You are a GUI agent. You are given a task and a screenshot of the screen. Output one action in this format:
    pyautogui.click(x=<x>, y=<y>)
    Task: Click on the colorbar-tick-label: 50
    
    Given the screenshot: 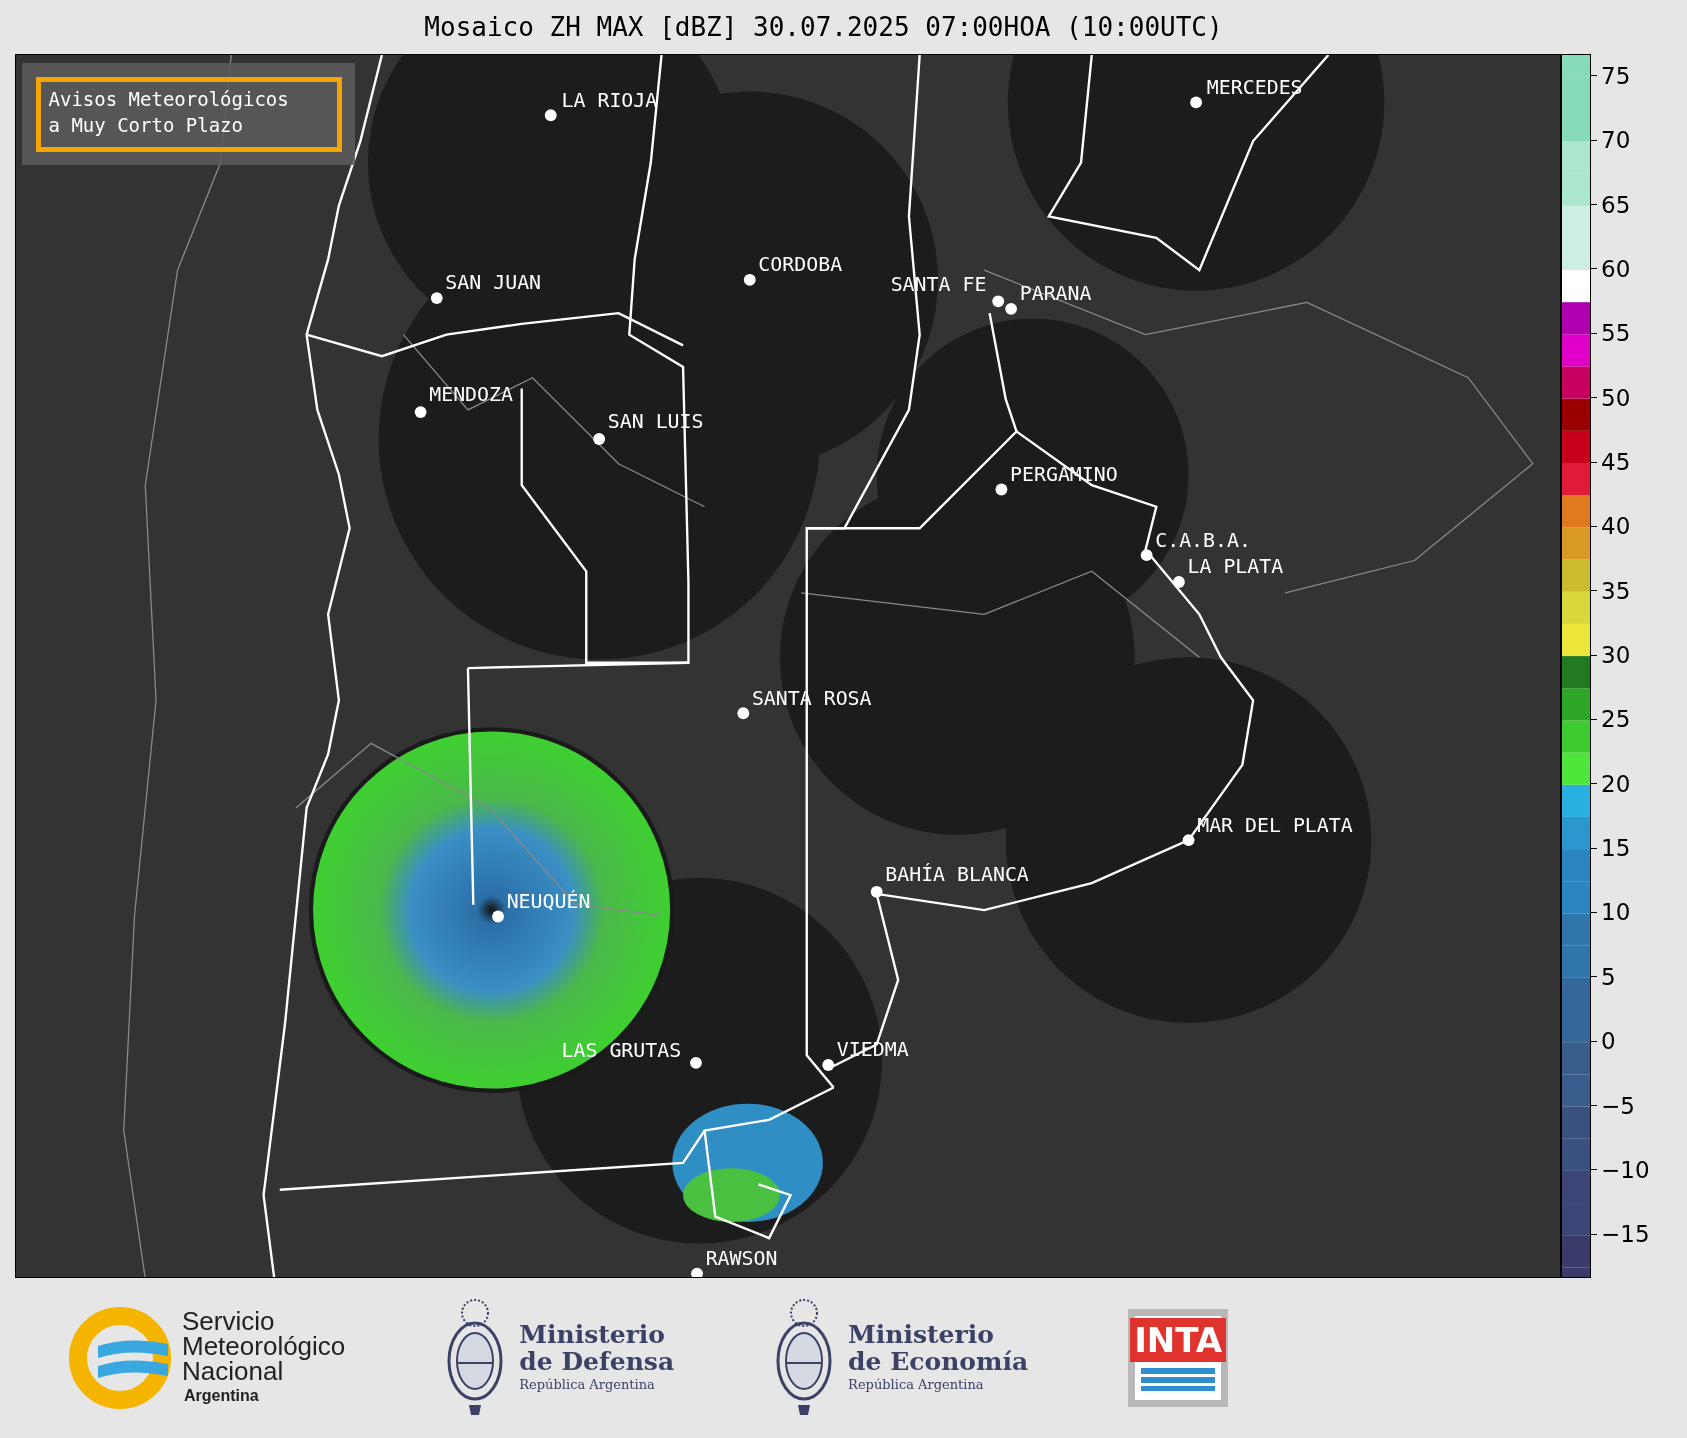 What is the action you would take?
    pyautogui.click(x=1616, y=397)
    